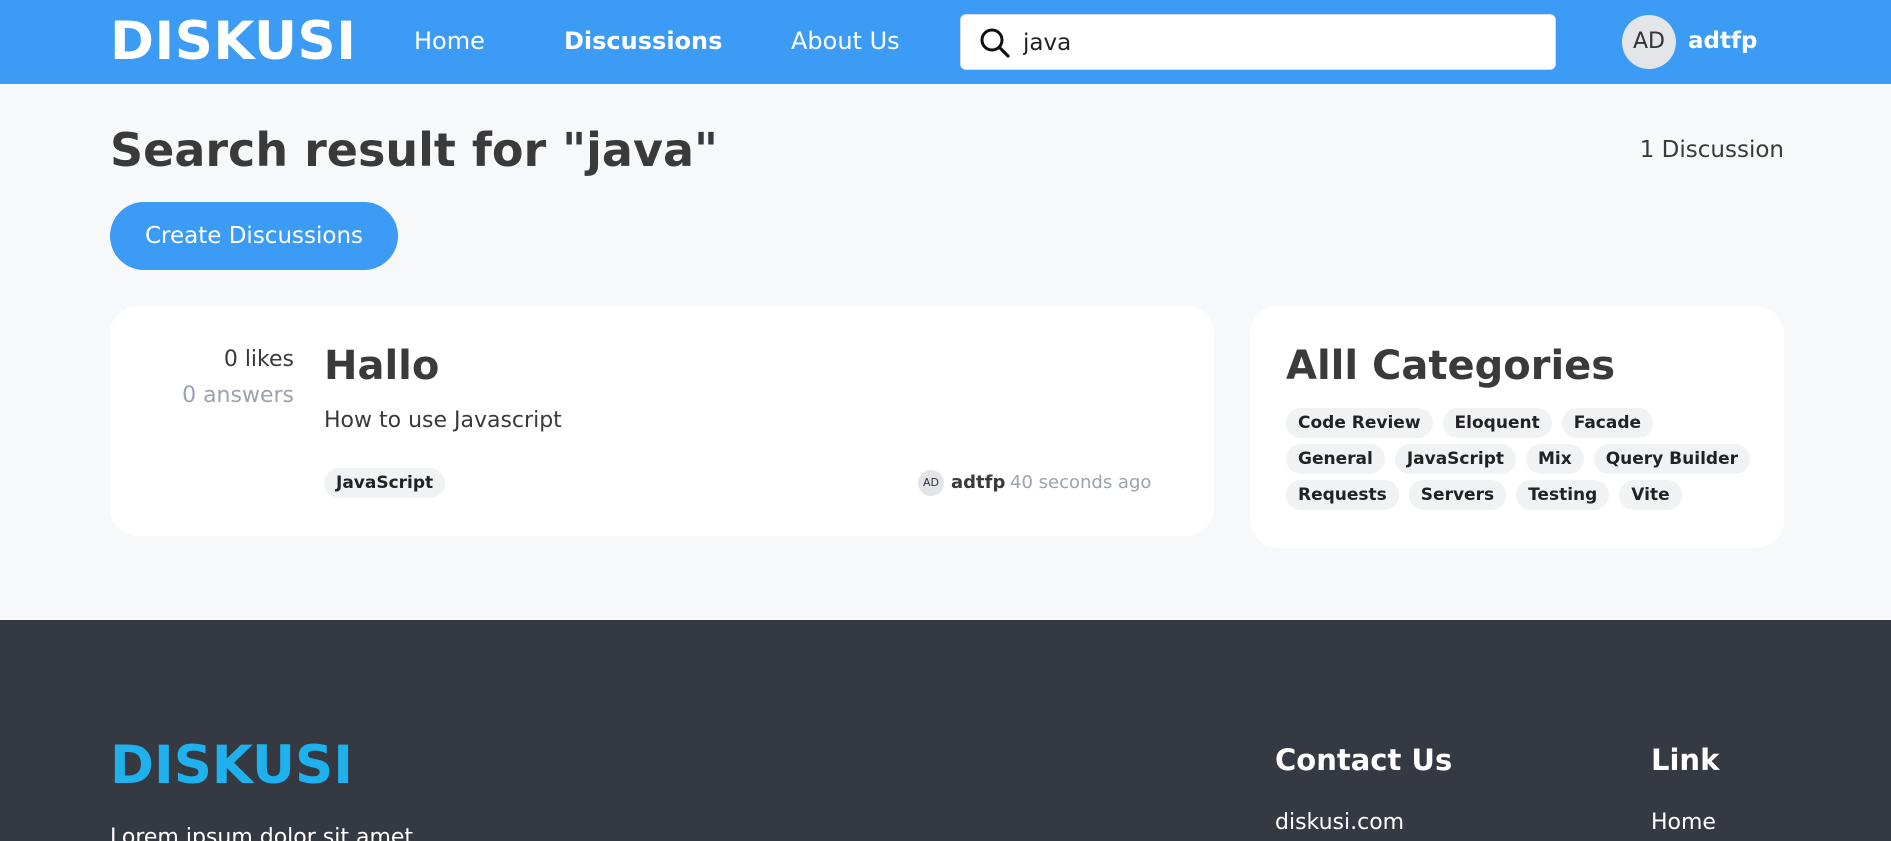 This screenshot has height=841, width=1891. What do you see at coordinates (643, 41) in the screenshot?
I see `nav-discussions-link: Discussions` at bounding box center [643, 41].